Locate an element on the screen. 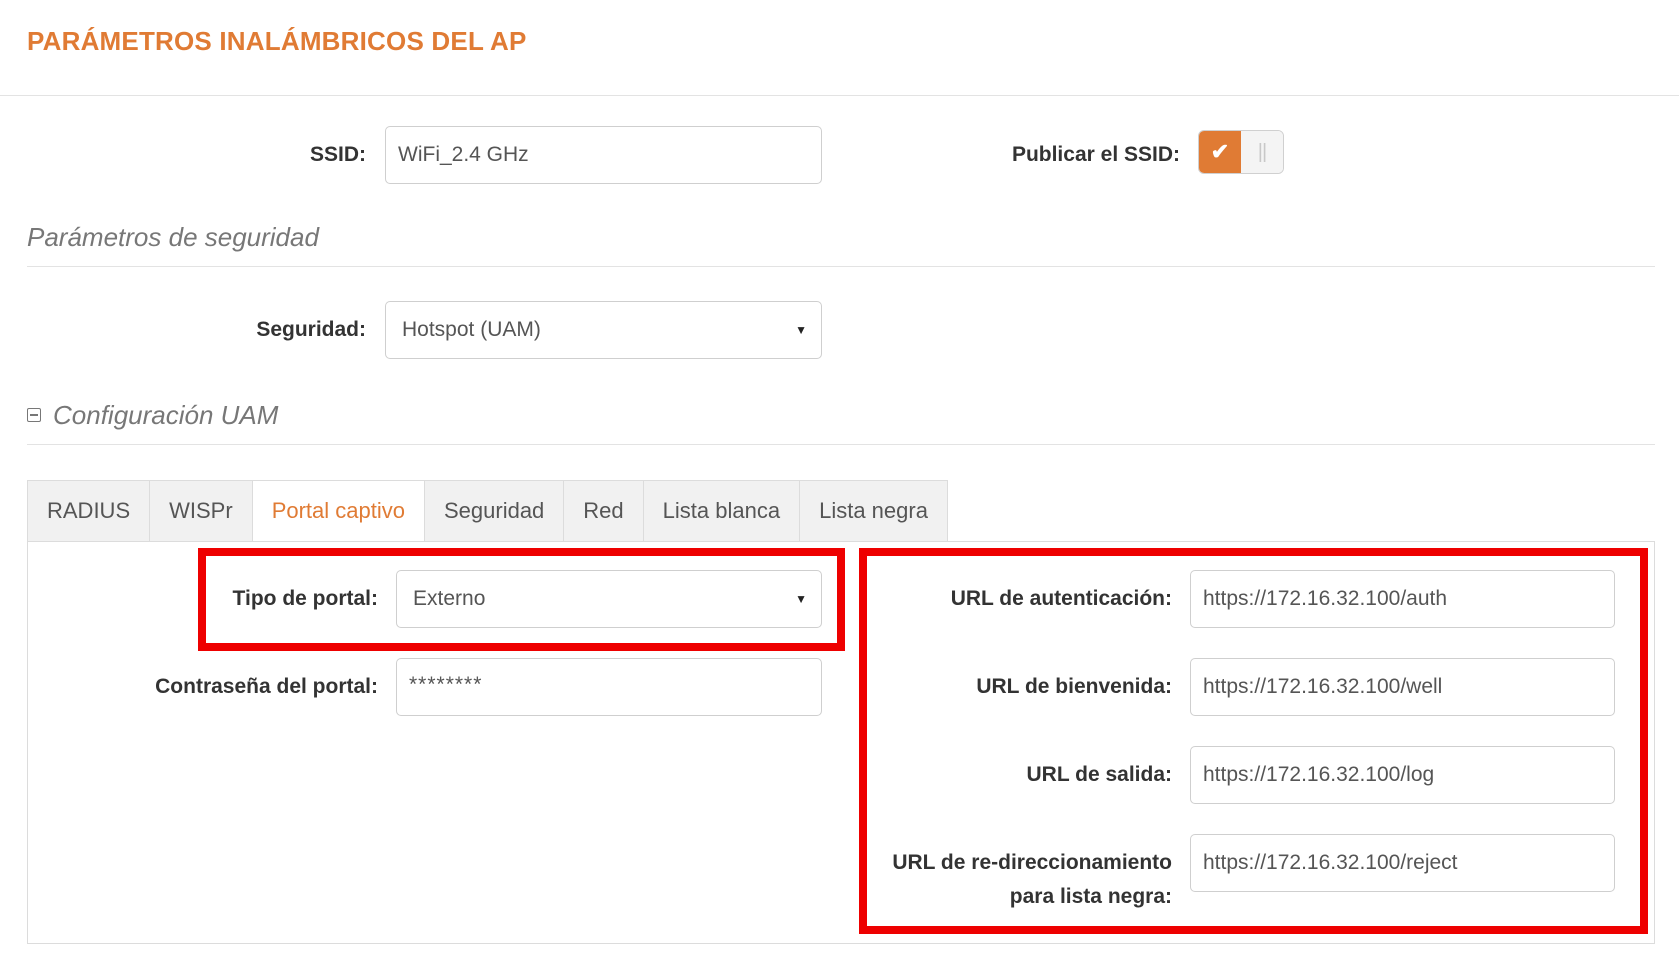 The width and height of the screenshot is (1679, 971). ssid-label: SSID: is located at coordinates (337, 154).